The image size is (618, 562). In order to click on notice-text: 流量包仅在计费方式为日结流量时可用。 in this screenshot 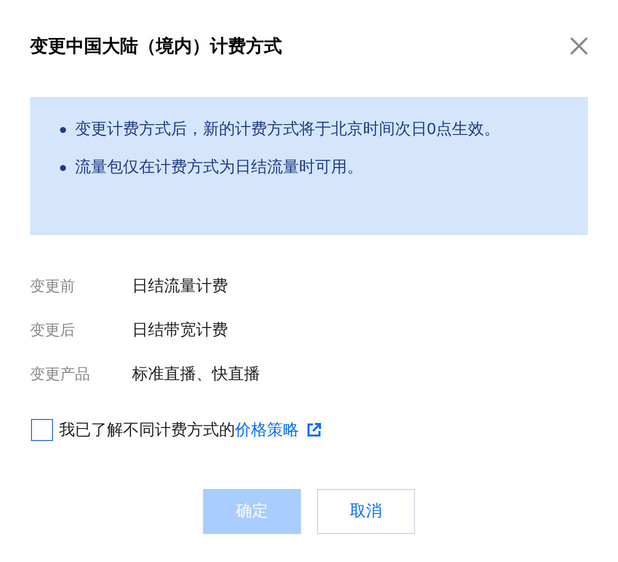, I will do `click(219, 168)`.